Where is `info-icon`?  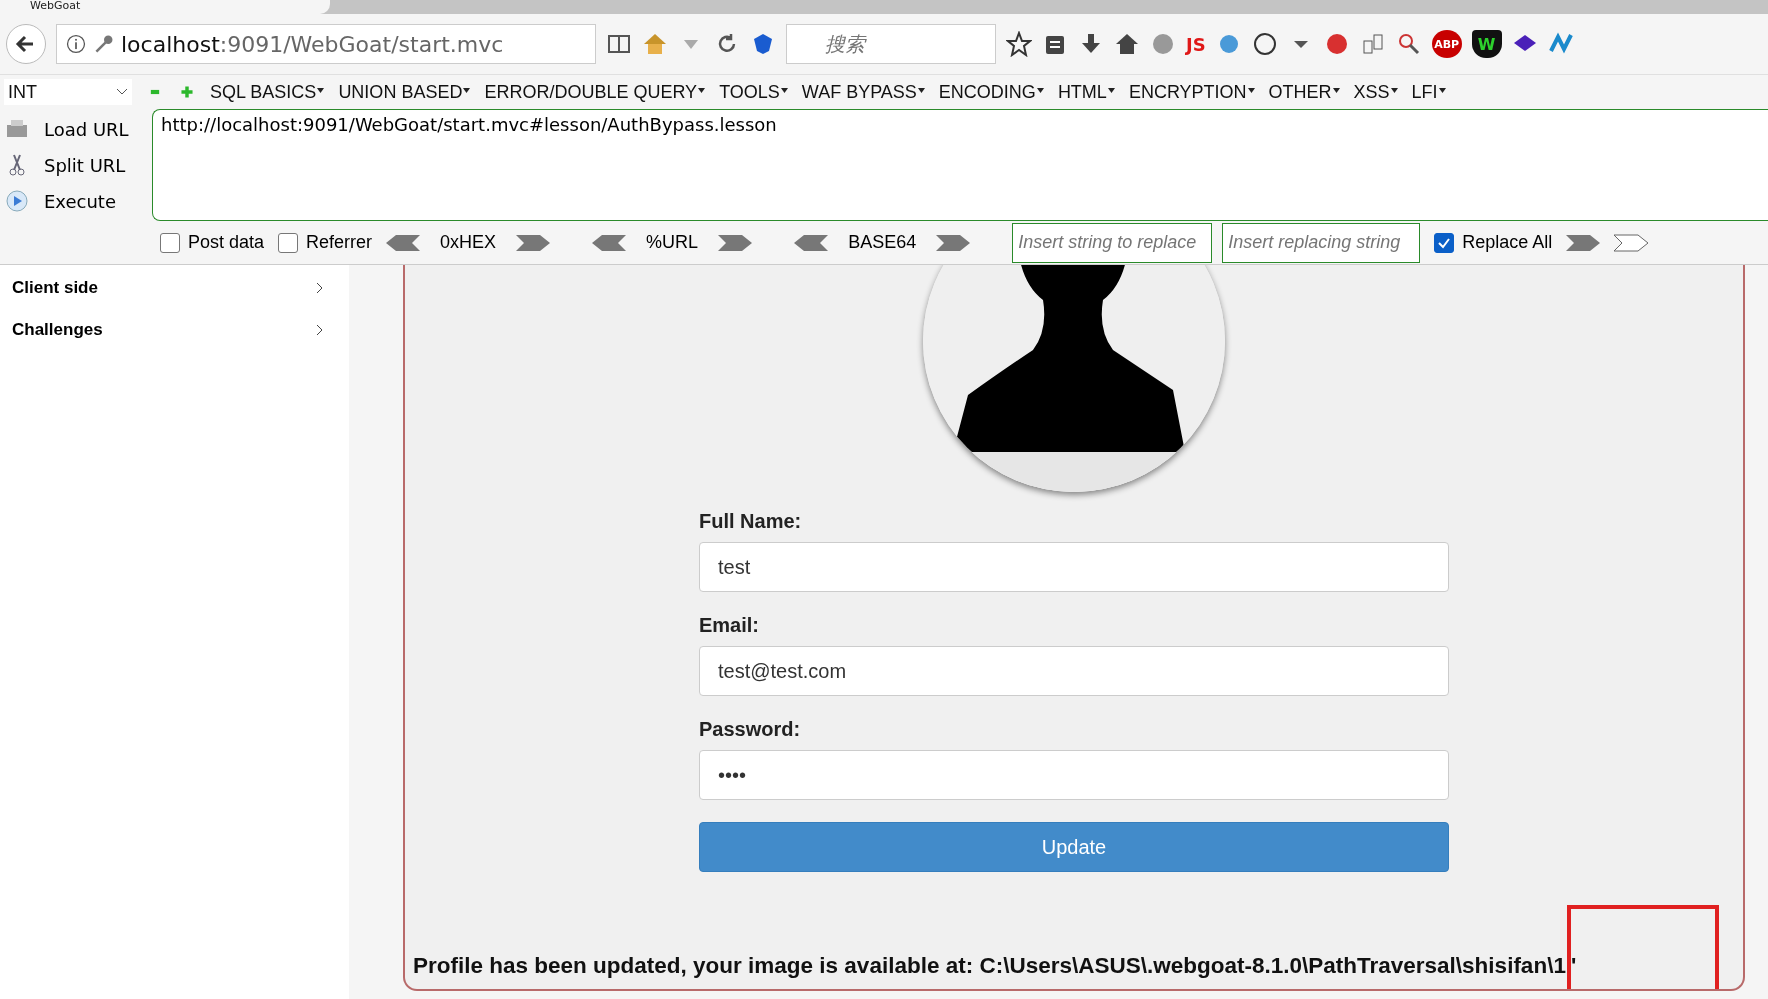
info-icon is located at coordinates (76, 44).